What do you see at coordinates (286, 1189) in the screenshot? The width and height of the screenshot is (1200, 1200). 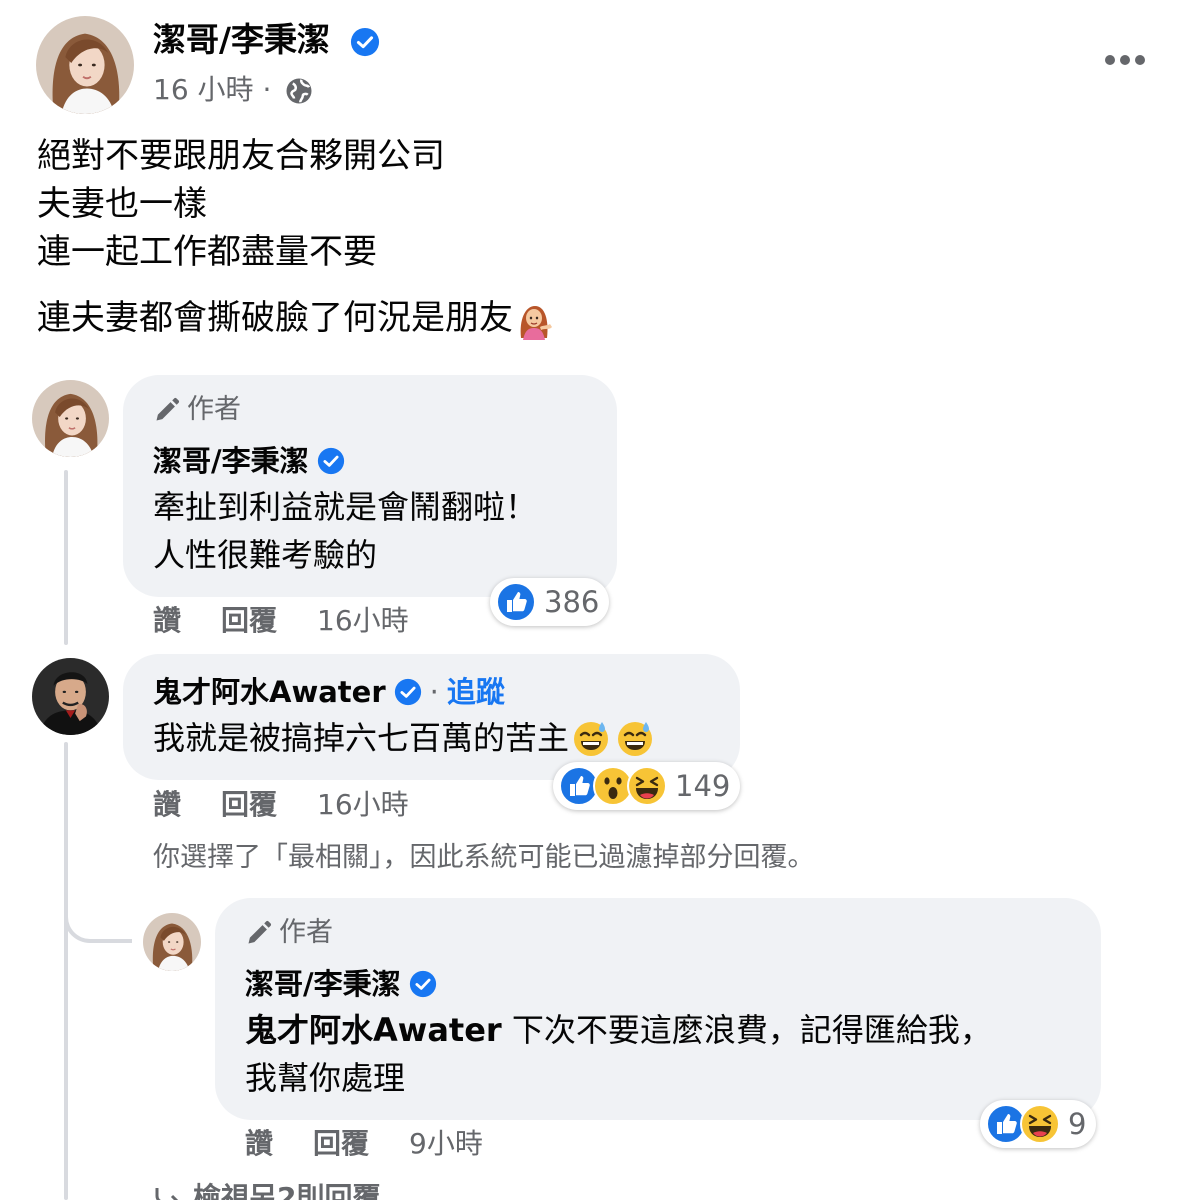 I see `view-more-label: 檢視另2則回覆` at bounding box center [286, 1189].